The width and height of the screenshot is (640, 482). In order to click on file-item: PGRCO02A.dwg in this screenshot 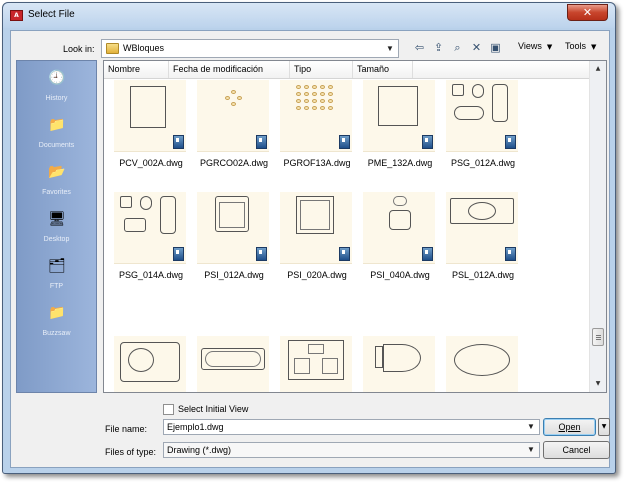, I will do `click(234, 135)`.